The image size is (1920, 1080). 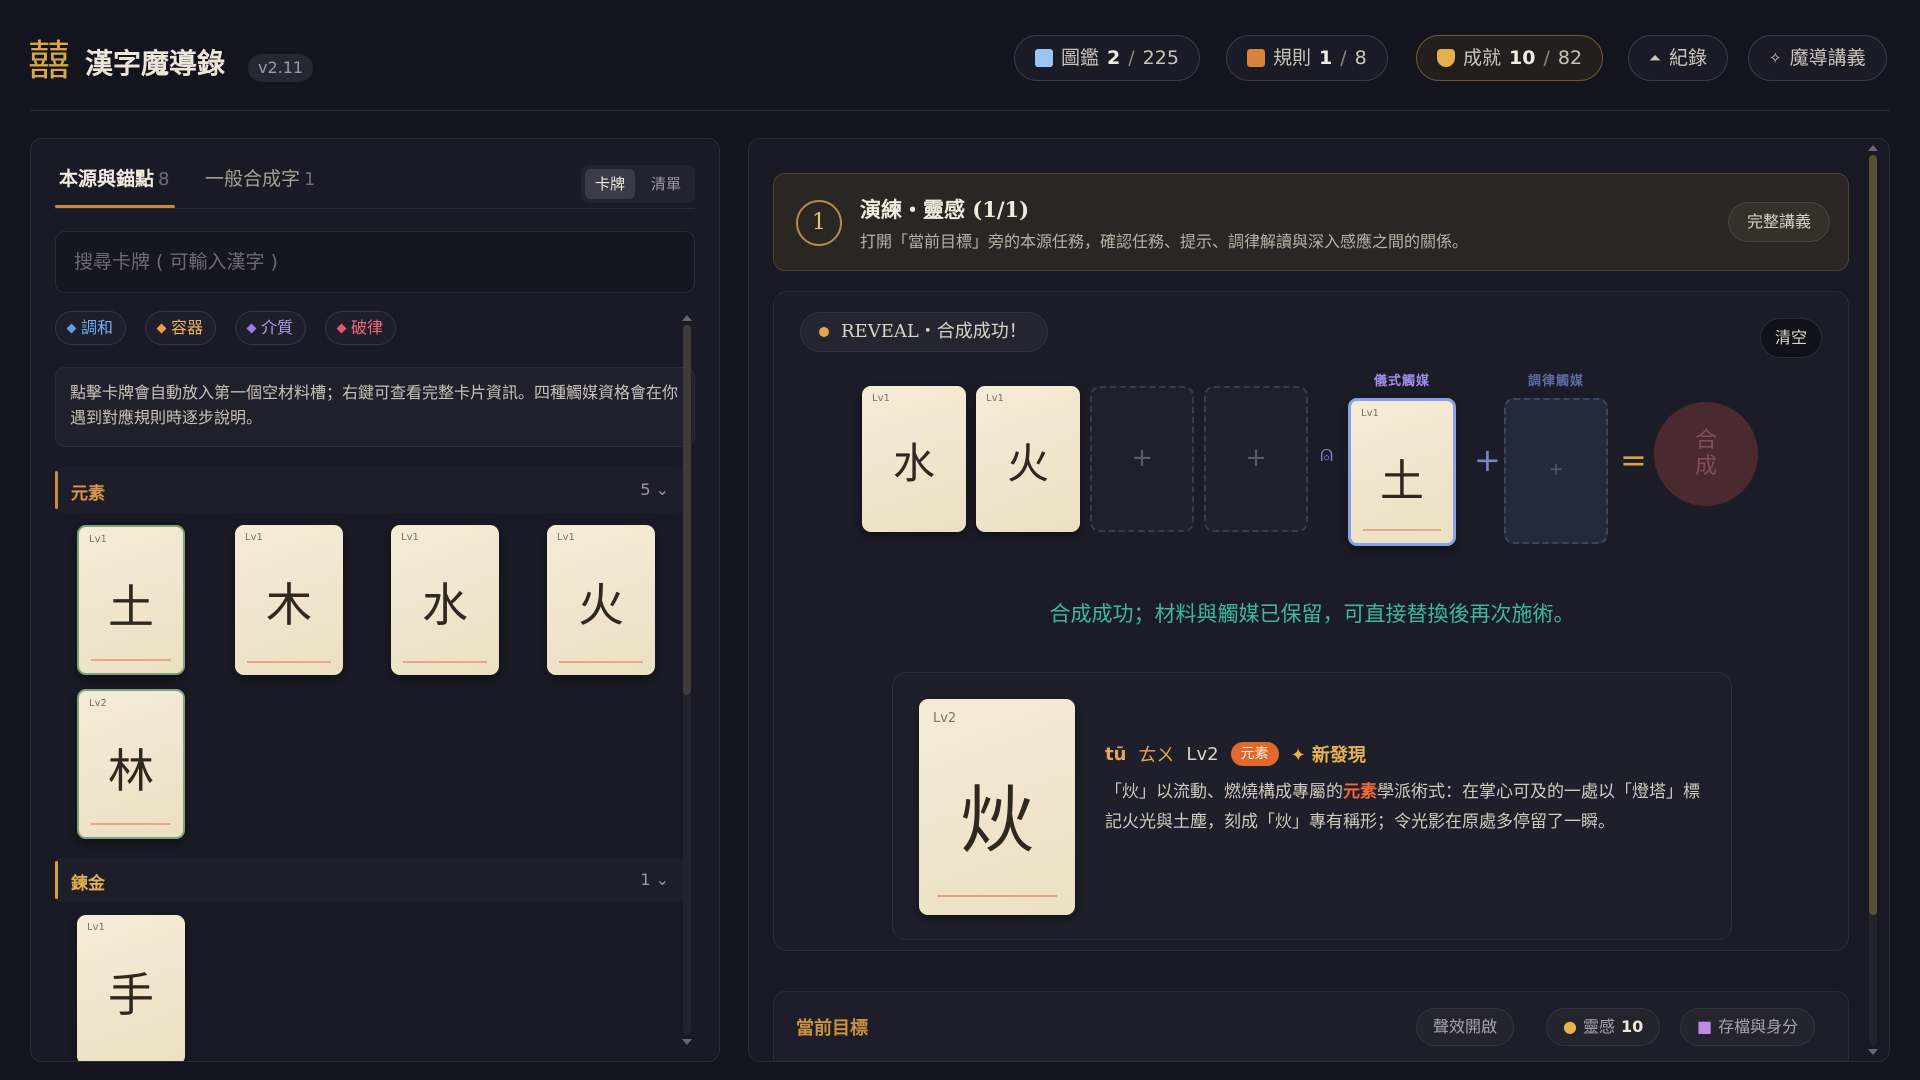 What do you see at coordinates (1160, 58) in the screenshot?
I see `codex-total: 225` at bounding box center [1160, 58].